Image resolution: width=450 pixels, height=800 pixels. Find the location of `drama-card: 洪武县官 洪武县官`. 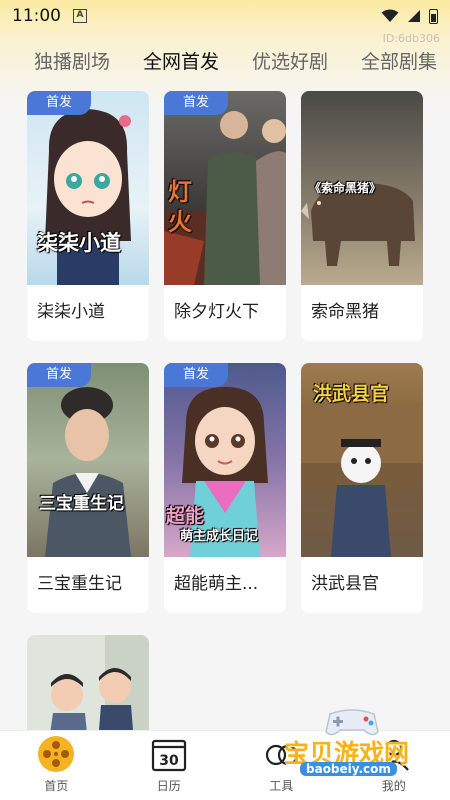

drama-card: 洪武县官 洪武县官 is located at coordinates (362, 488).